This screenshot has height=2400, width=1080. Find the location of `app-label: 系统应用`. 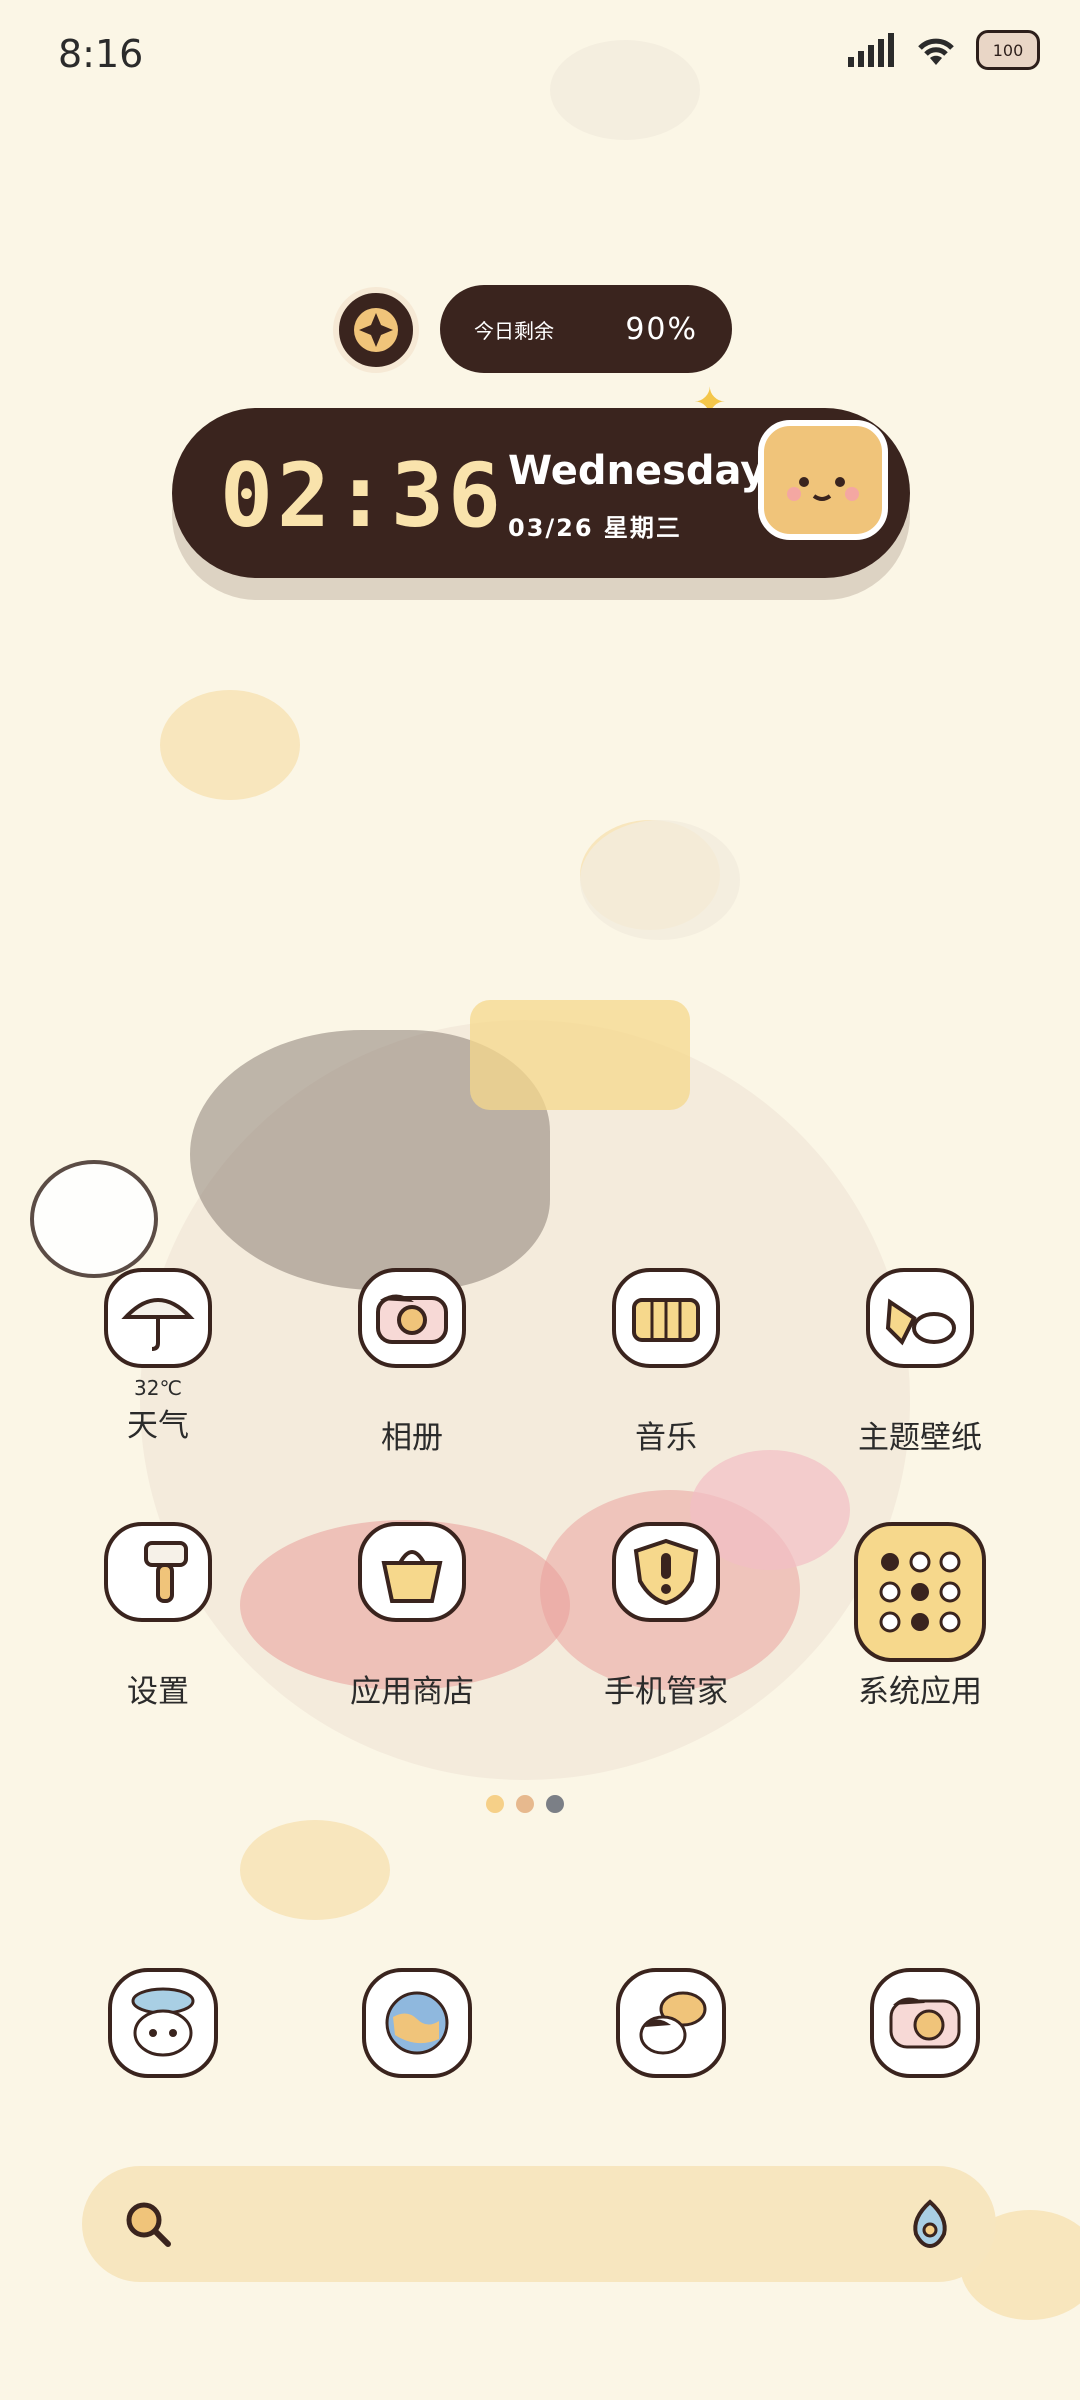

app-label: 系统应用 is located at coordinates (920, 1692).